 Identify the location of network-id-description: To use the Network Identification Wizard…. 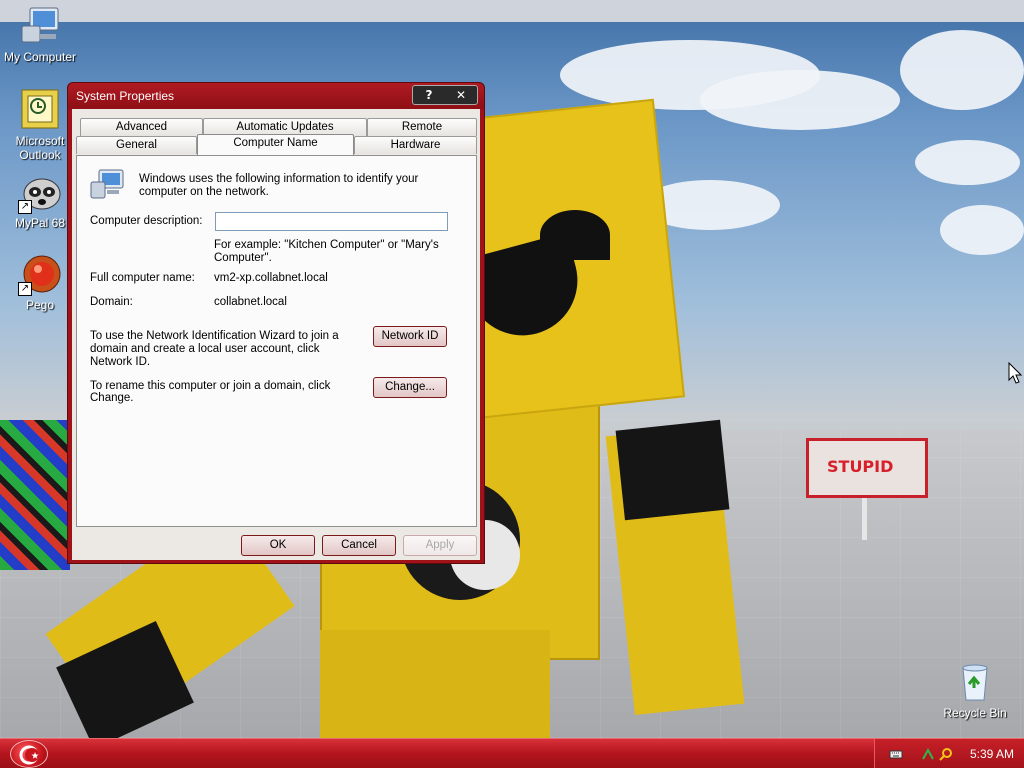
(214, 349).